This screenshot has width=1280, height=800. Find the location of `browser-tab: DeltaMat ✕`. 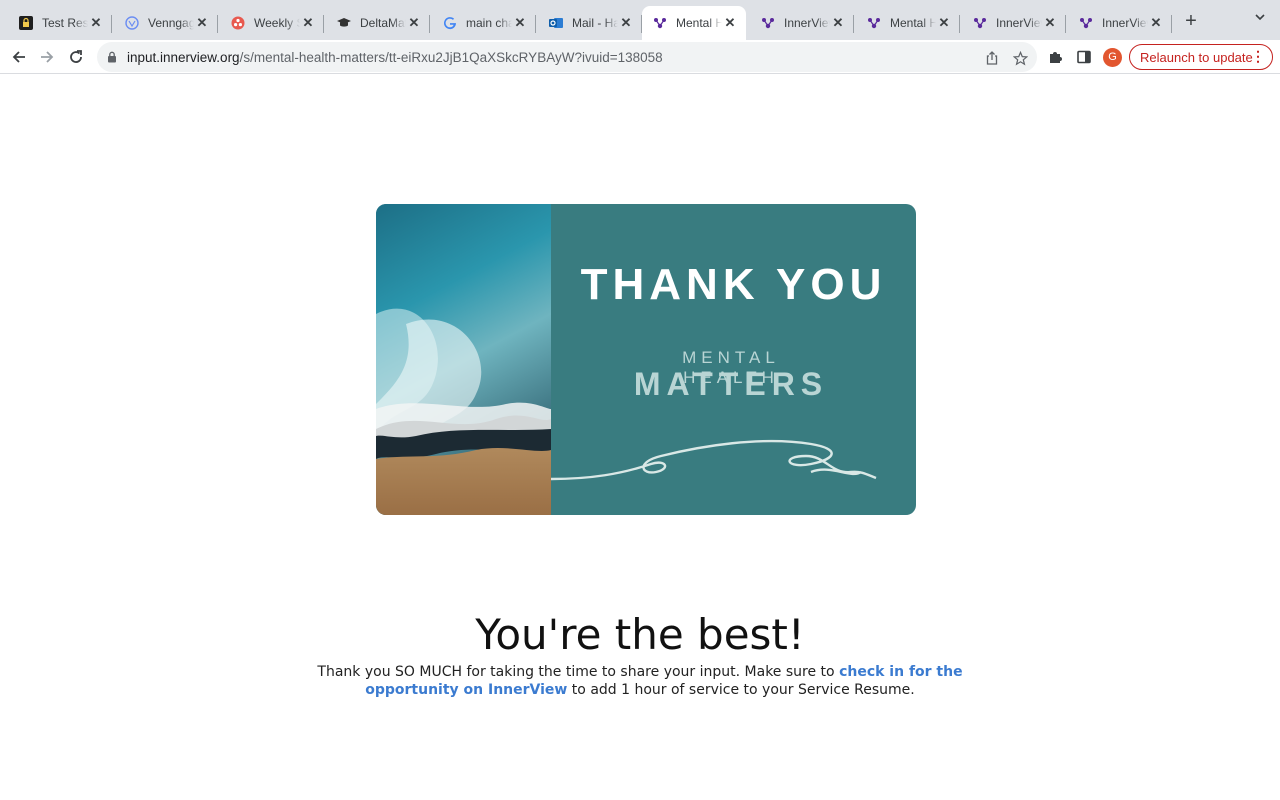

browser-tab: DeltaMat ✕ is located at coordinates (378, 23).